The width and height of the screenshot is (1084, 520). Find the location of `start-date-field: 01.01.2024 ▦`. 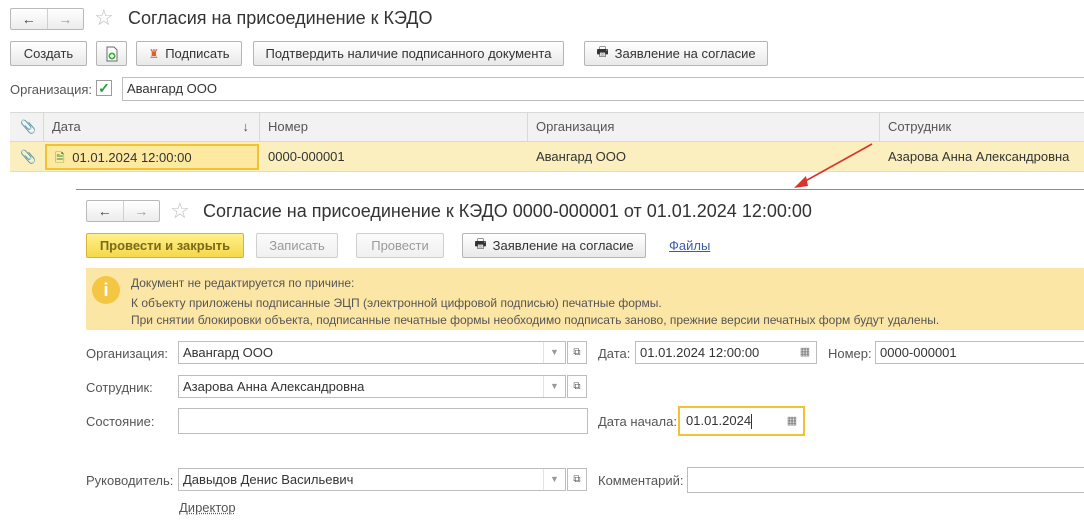

start-date-field: 01.01.2024 ▦ is located at coordinates (741, 421).